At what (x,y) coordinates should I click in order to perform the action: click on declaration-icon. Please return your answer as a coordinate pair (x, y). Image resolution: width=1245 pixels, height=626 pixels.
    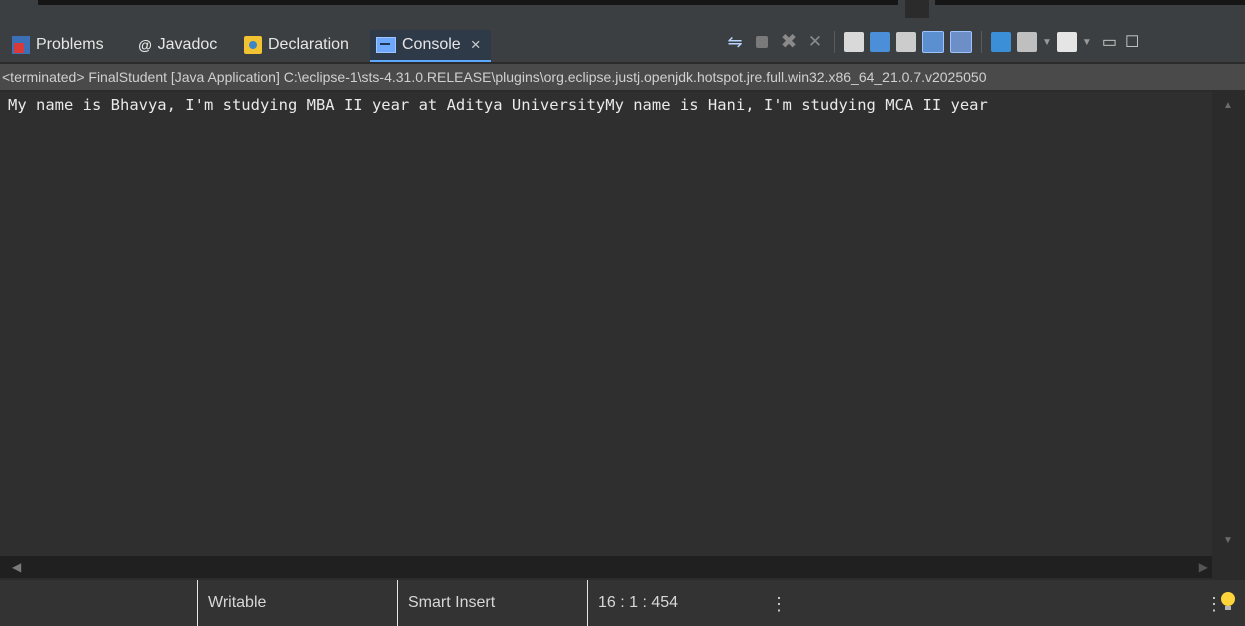
    Looking at the image, I should click on (253, 45).